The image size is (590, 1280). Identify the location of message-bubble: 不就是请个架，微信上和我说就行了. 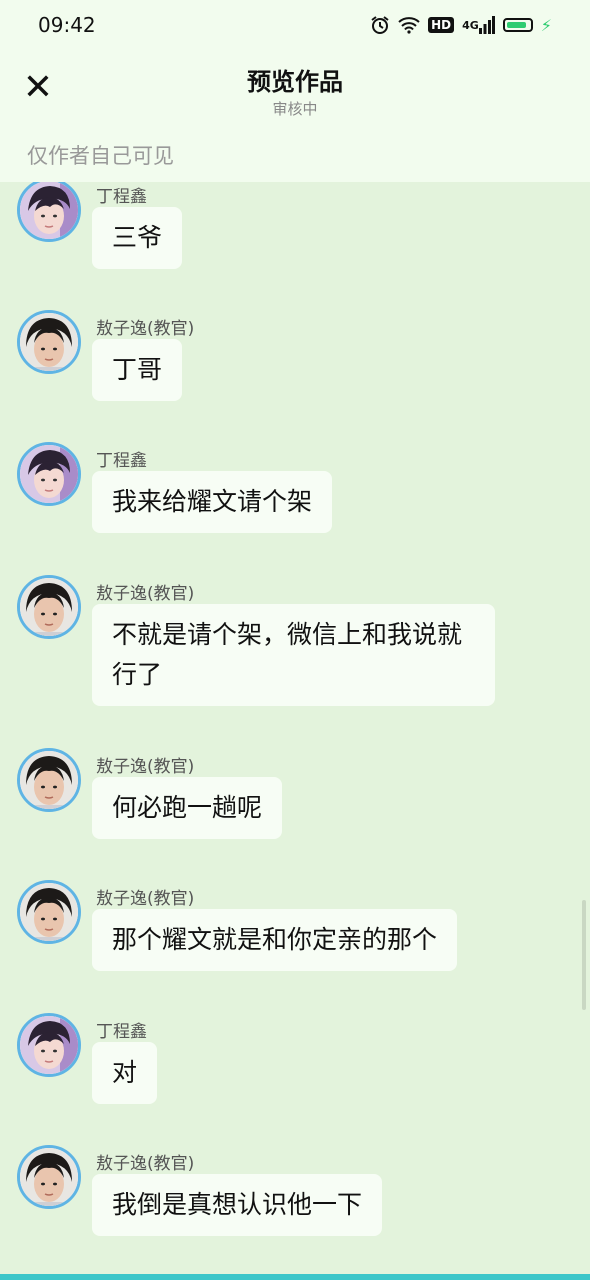
(293, 655).